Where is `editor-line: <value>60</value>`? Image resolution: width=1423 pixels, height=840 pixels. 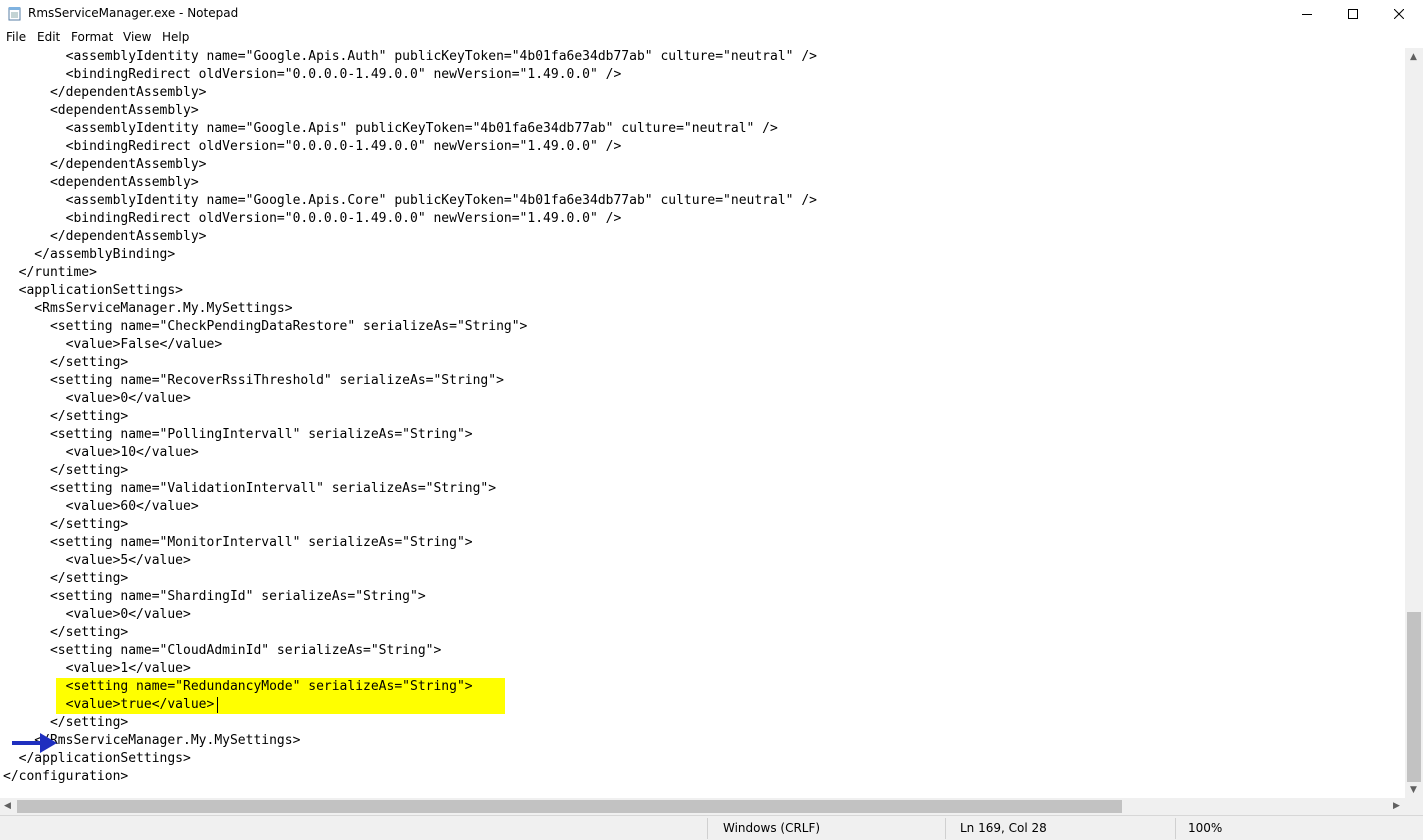 editor-line: <value>60</value> is located at coordinates (101, 506).